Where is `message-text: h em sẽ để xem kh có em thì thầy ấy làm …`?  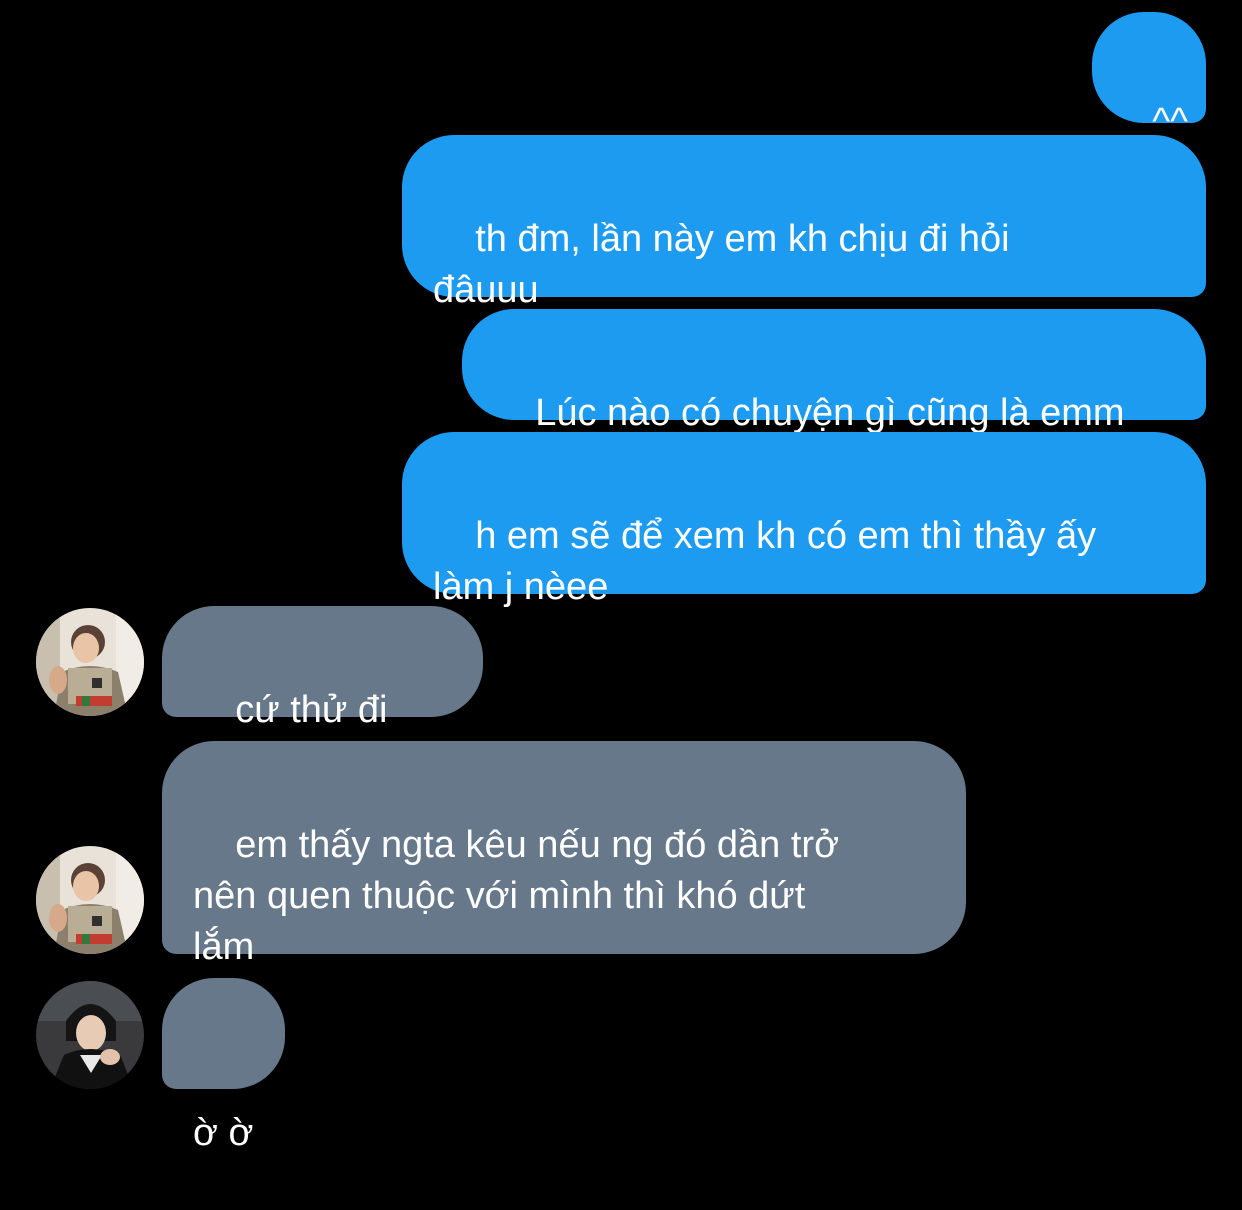
message-text: h em sẽ để xem kh có em thì thầy ấy làm … is located at coordinates (765, 561).